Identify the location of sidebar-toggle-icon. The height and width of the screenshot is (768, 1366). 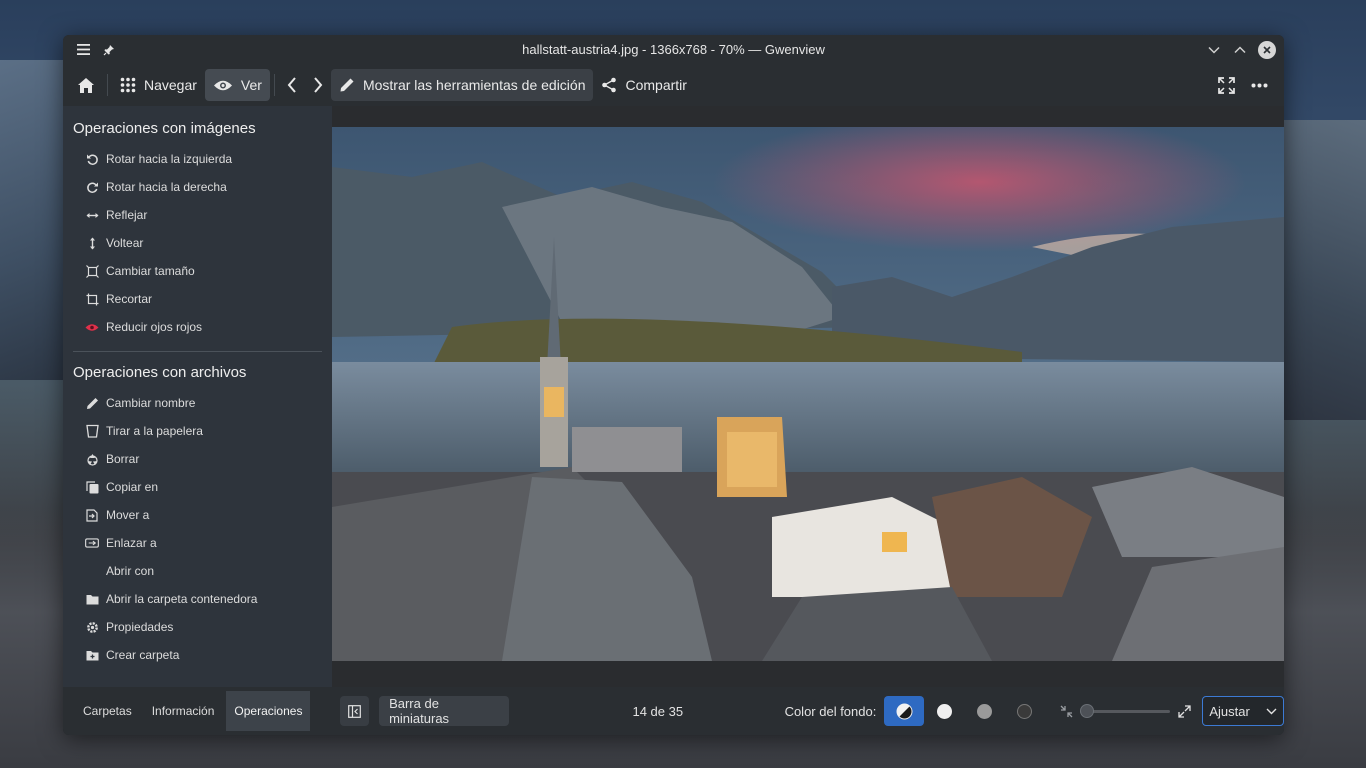
(354, 711).